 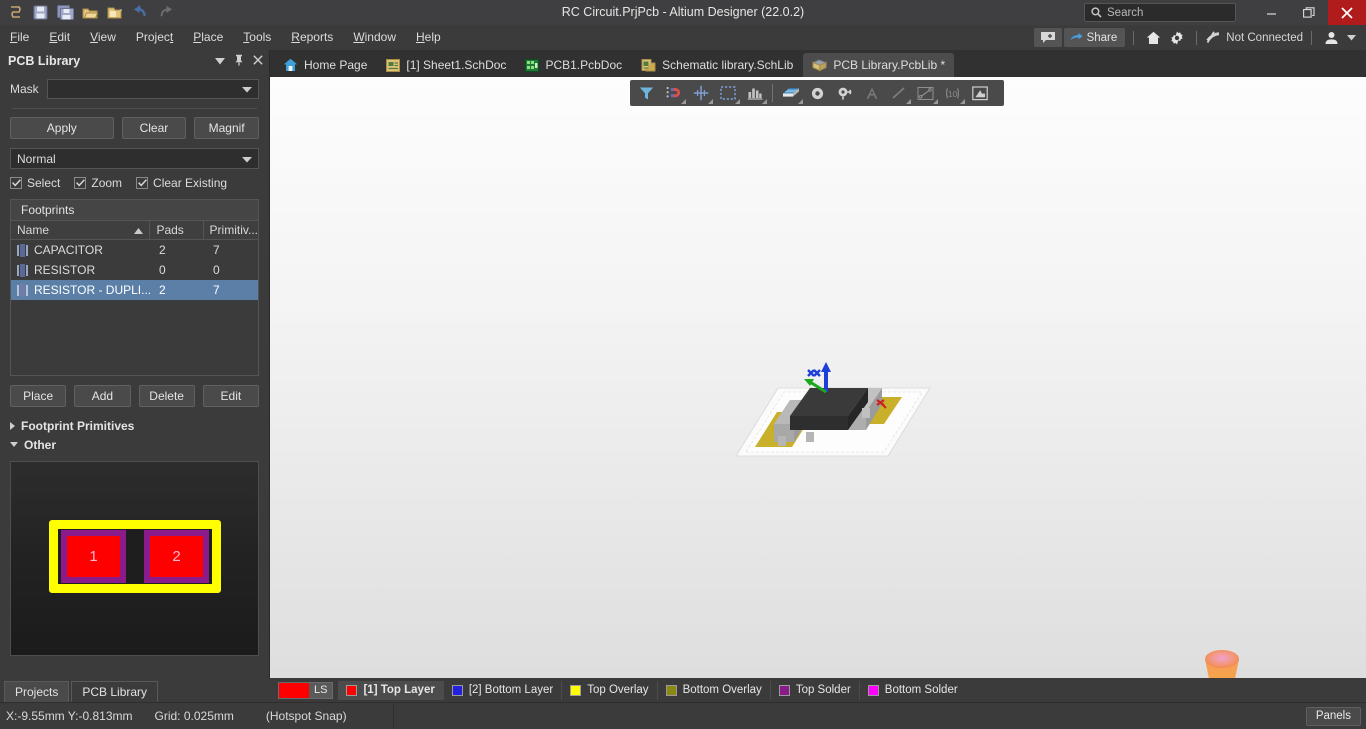 I want to click on share-label: Share, so click(x=1102, y=37).